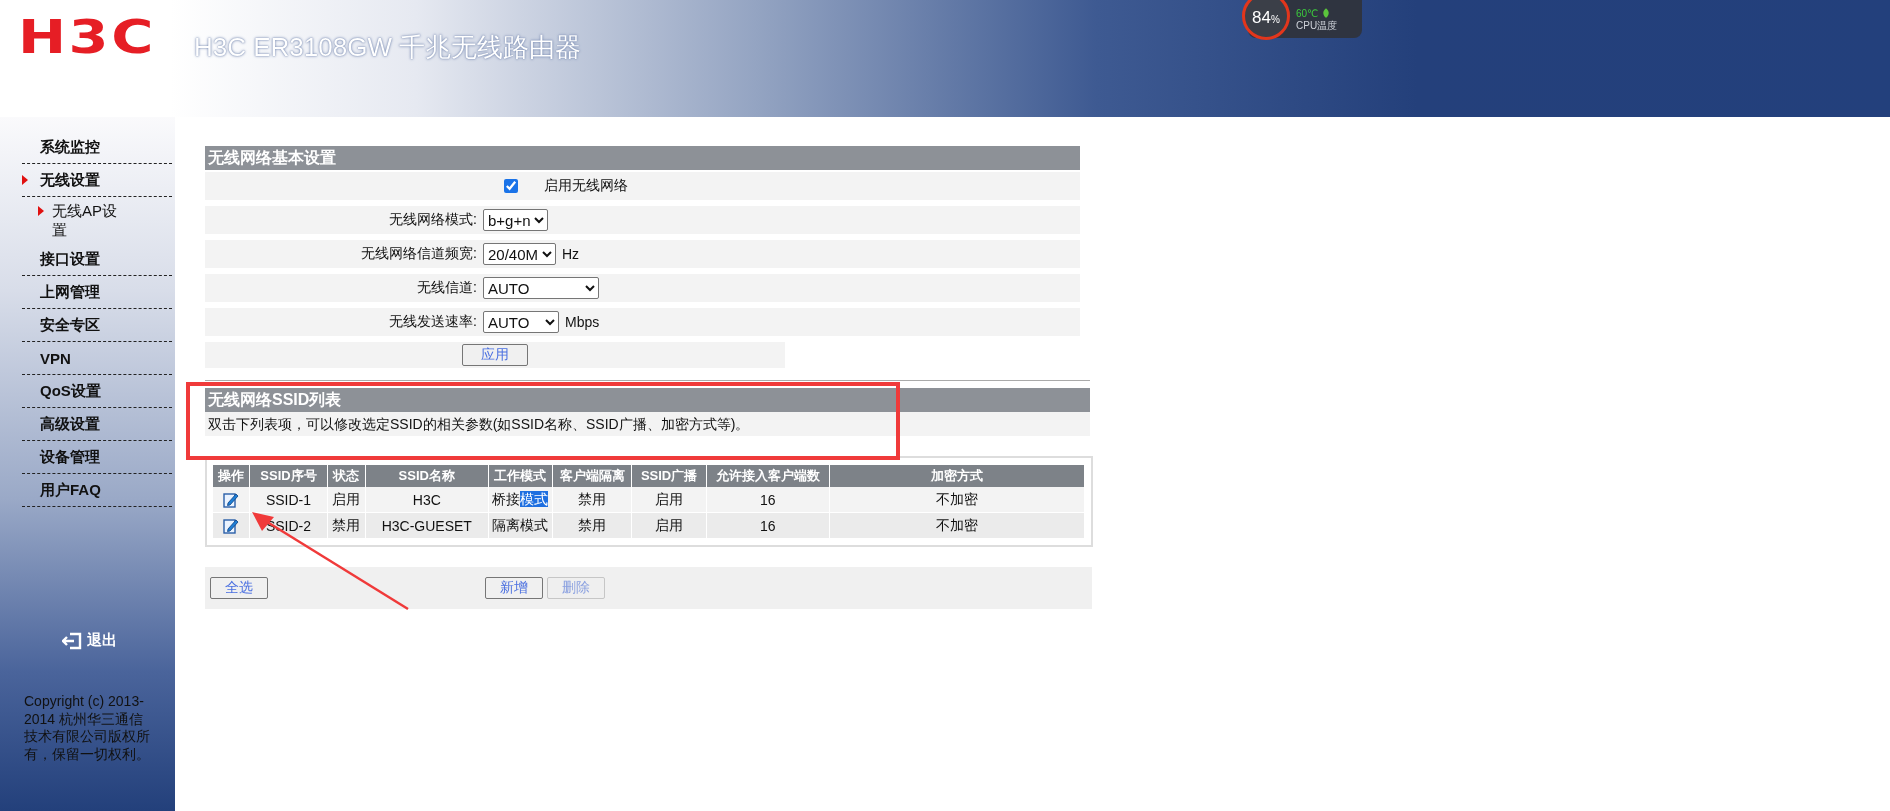 The image size is (1890, 811). Describe the element at coordinates (231, 476) in the screenshot. I see `column-header: 操作` at that location.